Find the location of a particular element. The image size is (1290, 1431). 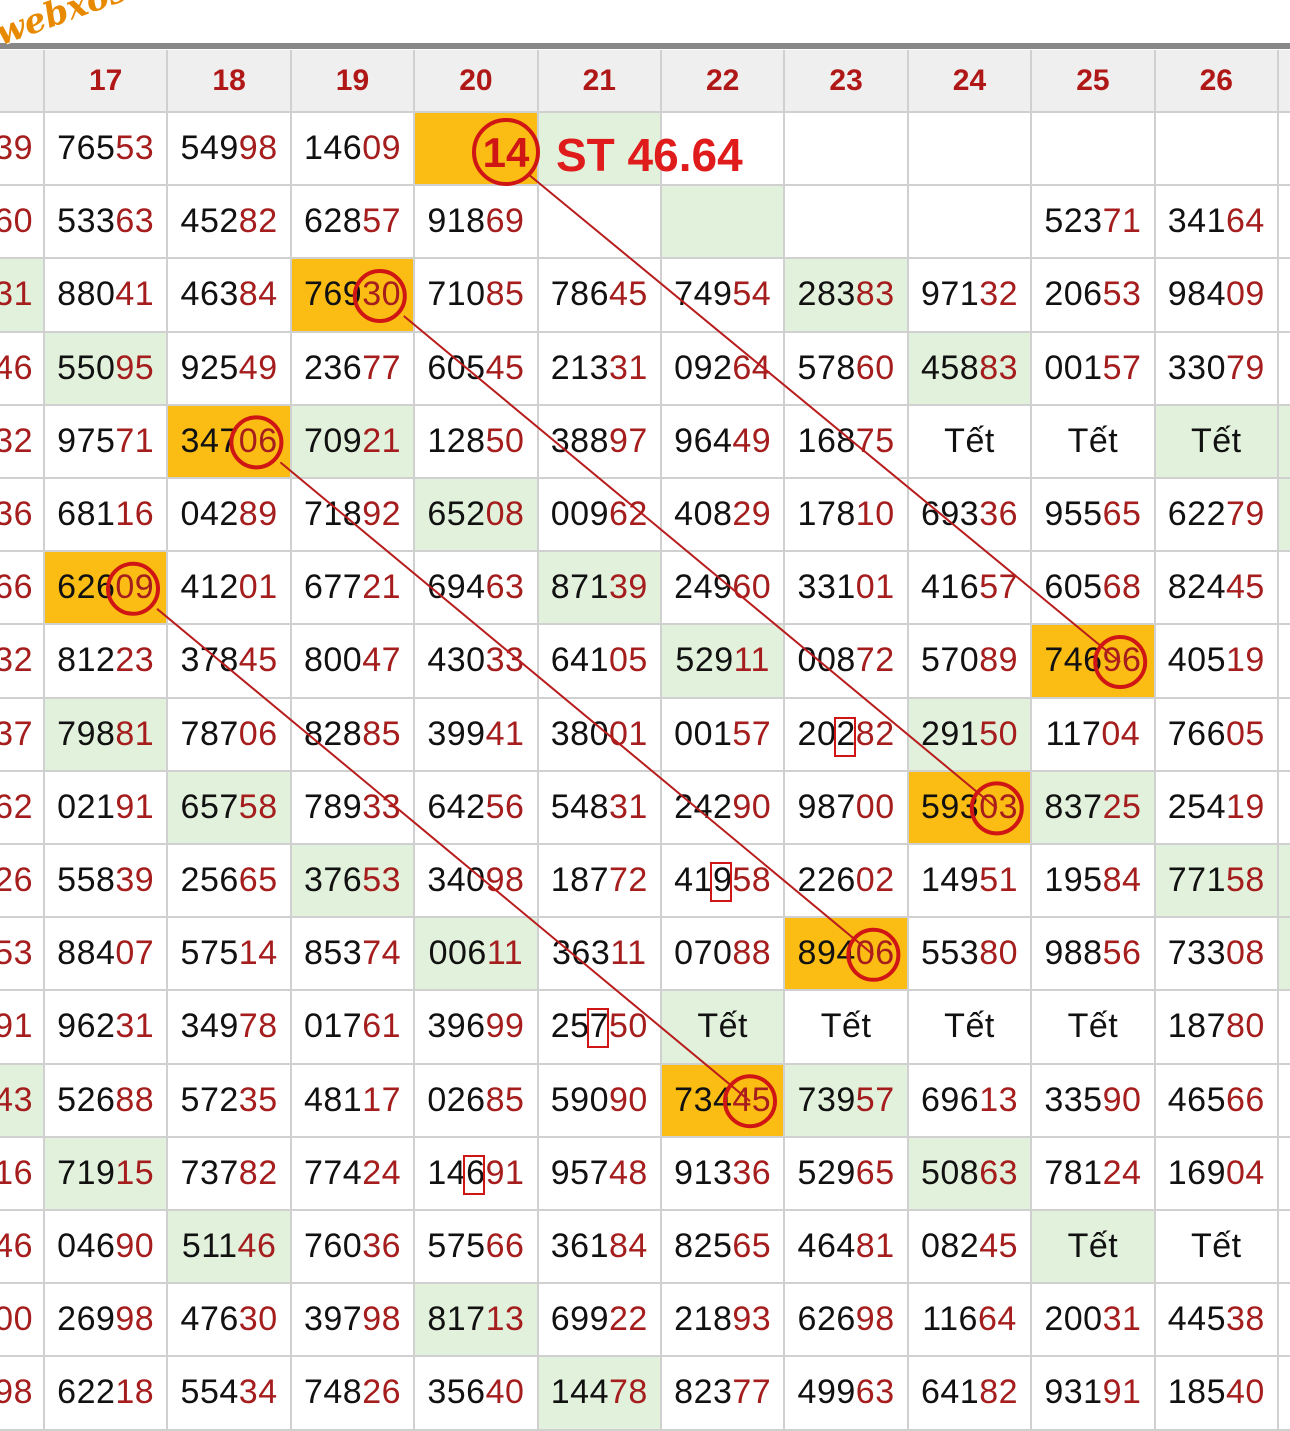

table-cell: 737 82 is located at coordinates (230, 1174).